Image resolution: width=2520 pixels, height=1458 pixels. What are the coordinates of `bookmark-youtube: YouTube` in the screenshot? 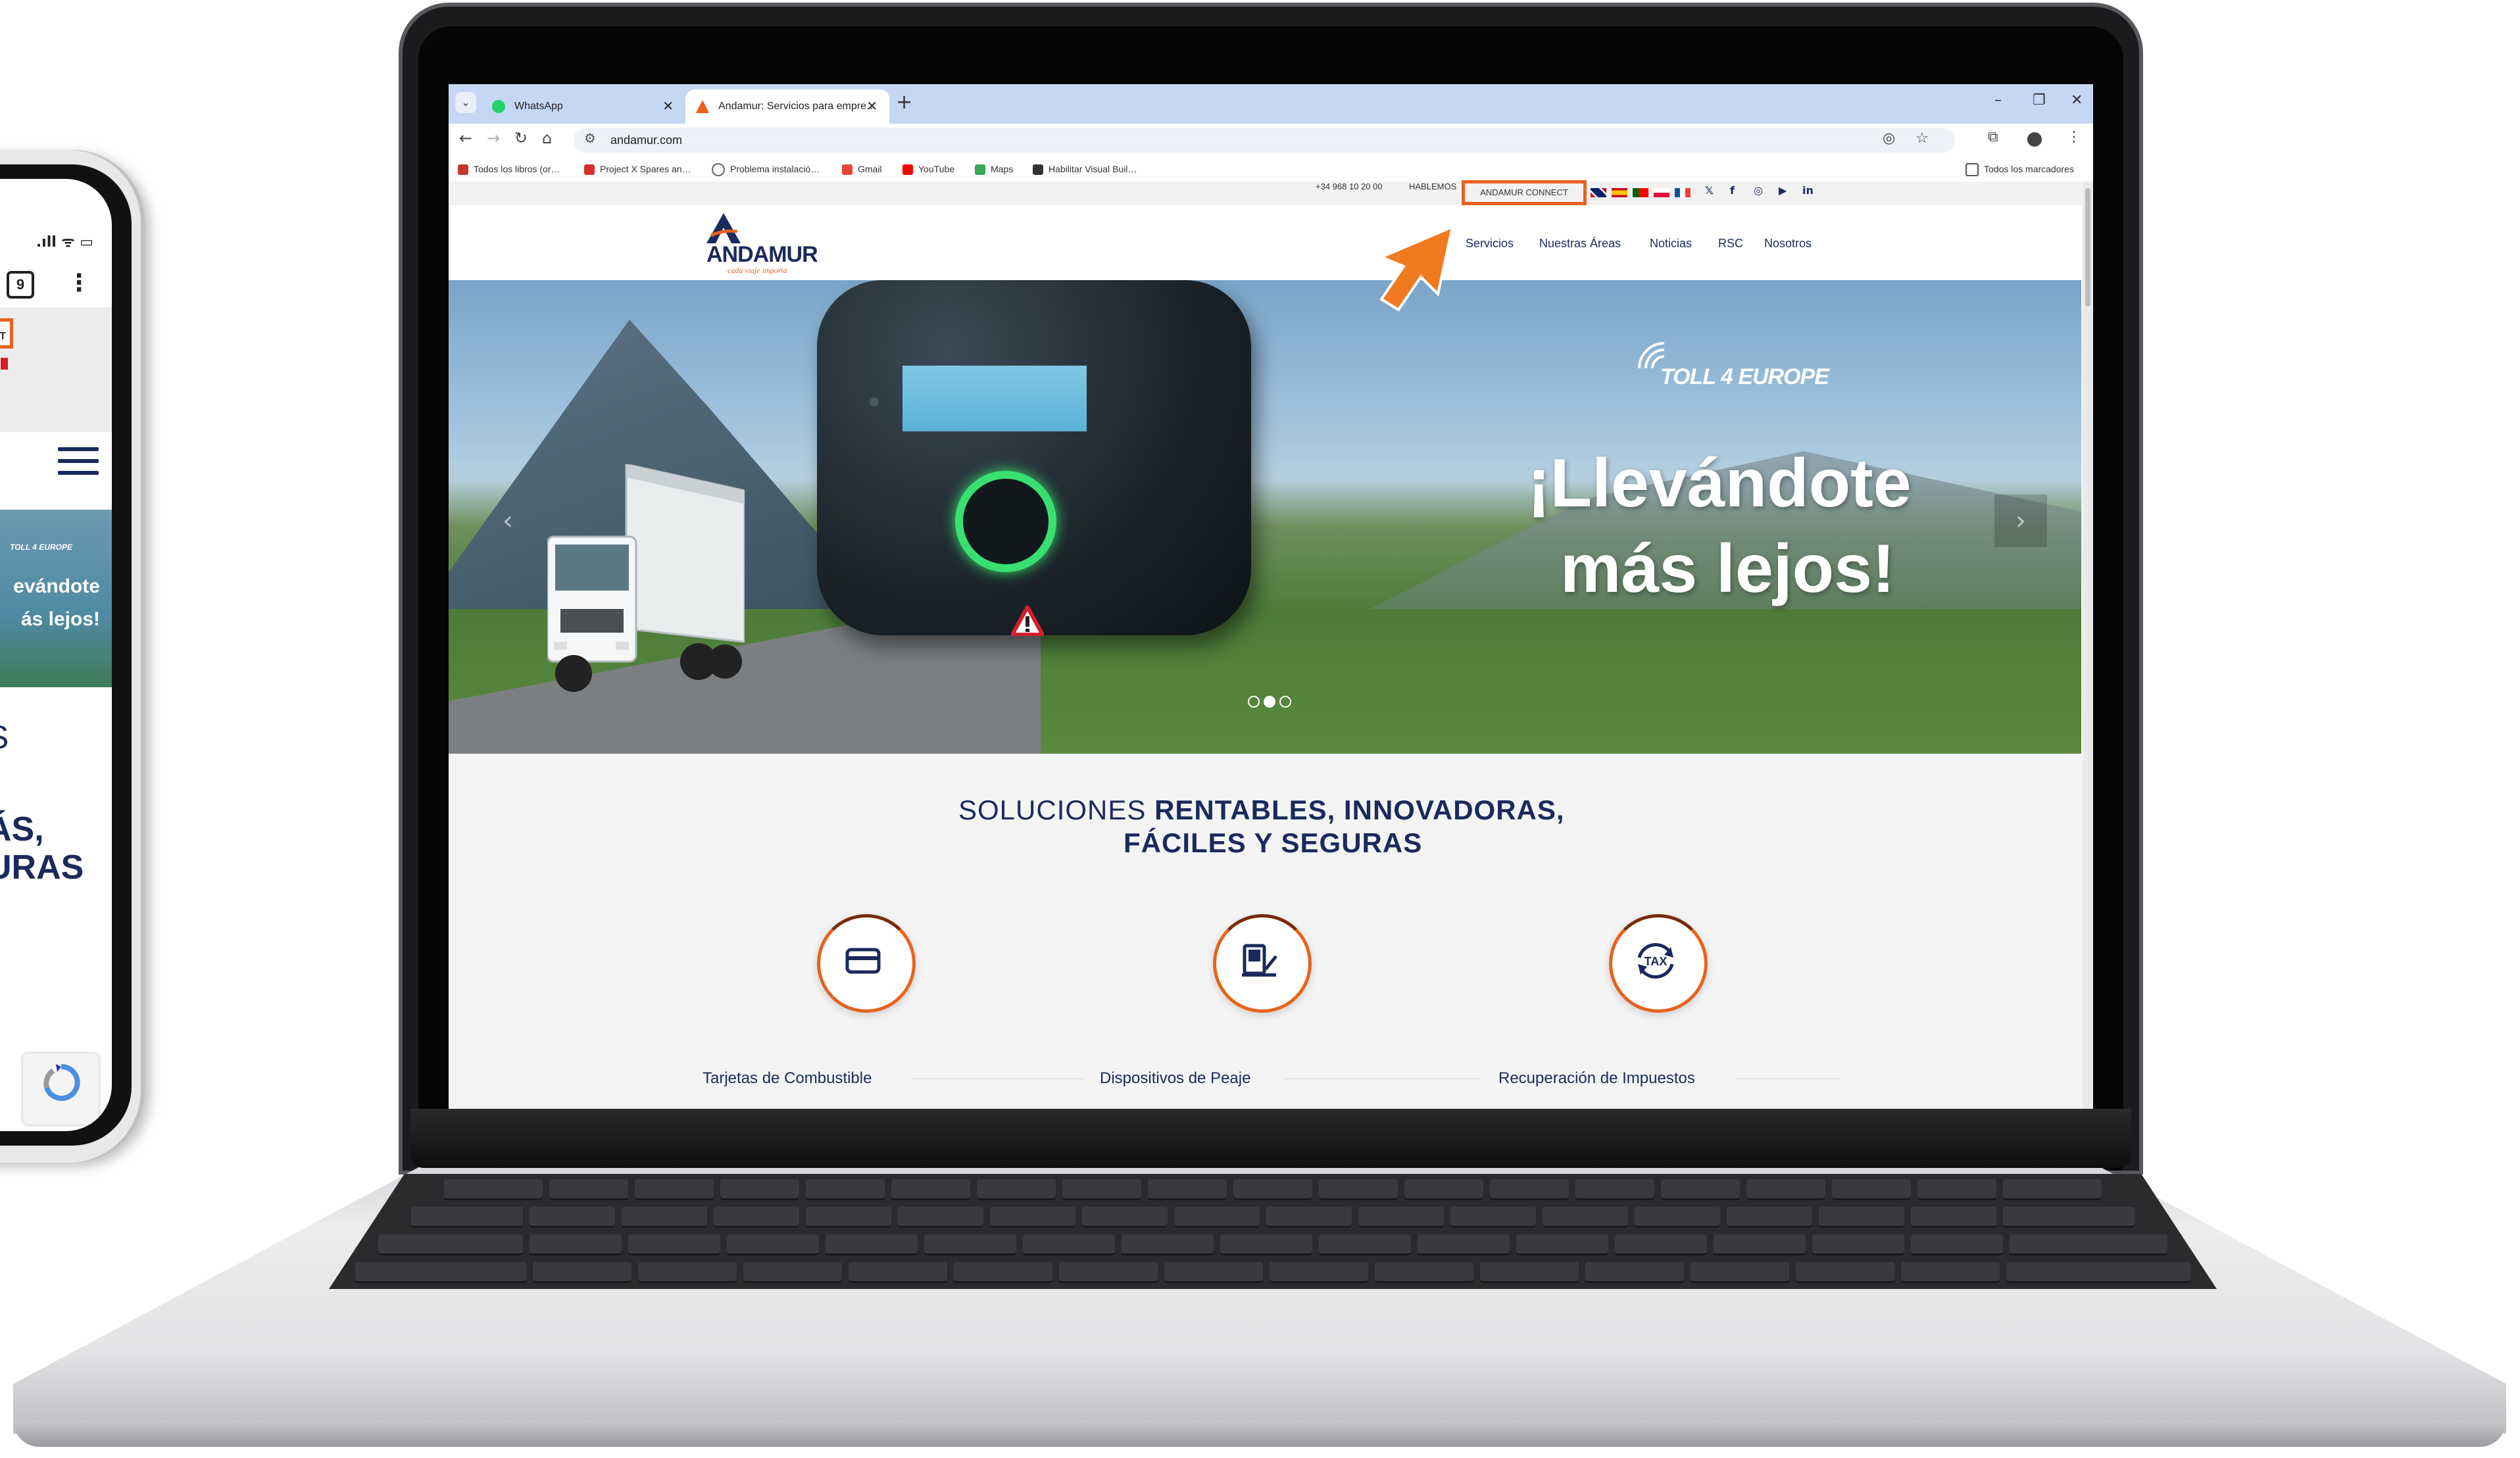 It's located at (928, 169).